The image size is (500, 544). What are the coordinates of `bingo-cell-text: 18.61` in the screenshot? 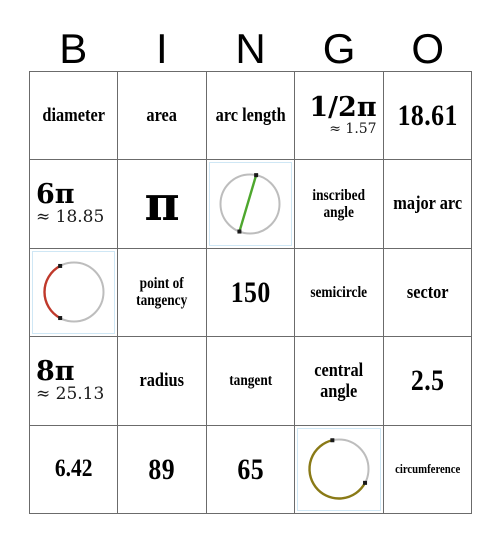 It's located at (427, 115).